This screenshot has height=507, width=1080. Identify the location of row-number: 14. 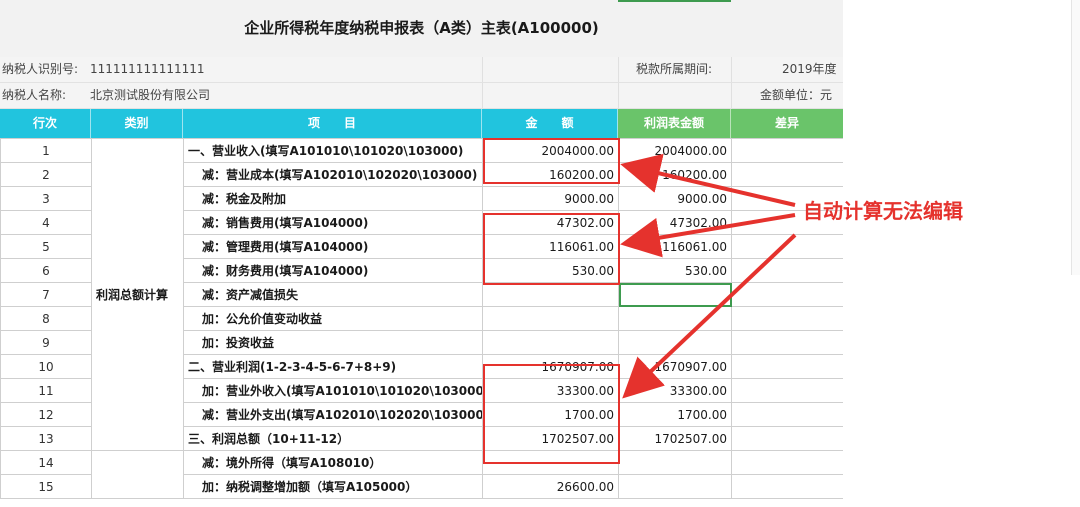
(46, 462).